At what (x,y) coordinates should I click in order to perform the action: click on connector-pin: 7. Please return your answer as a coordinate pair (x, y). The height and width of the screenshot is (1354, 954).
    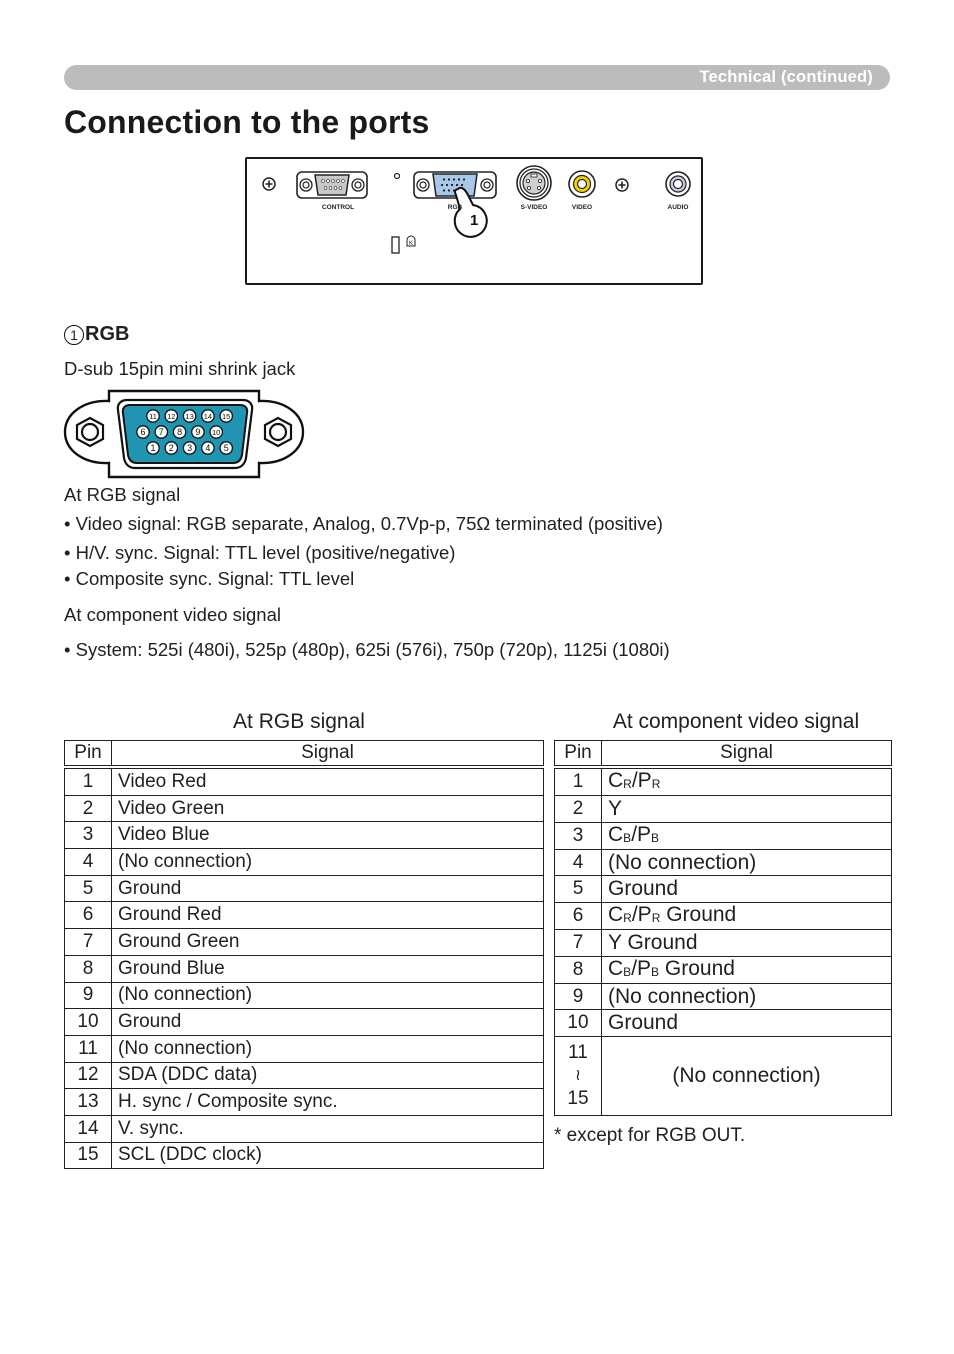
    Looking at the image, I should click on (161, 432).